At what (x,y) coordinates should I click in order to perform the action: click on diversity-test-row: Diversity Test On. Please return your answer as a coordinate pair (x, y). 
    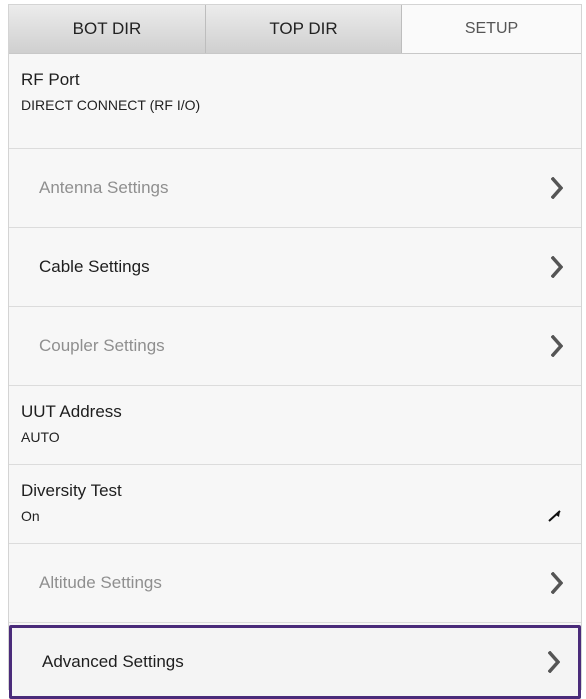
    Looking at the image, I should click on (295, 504).